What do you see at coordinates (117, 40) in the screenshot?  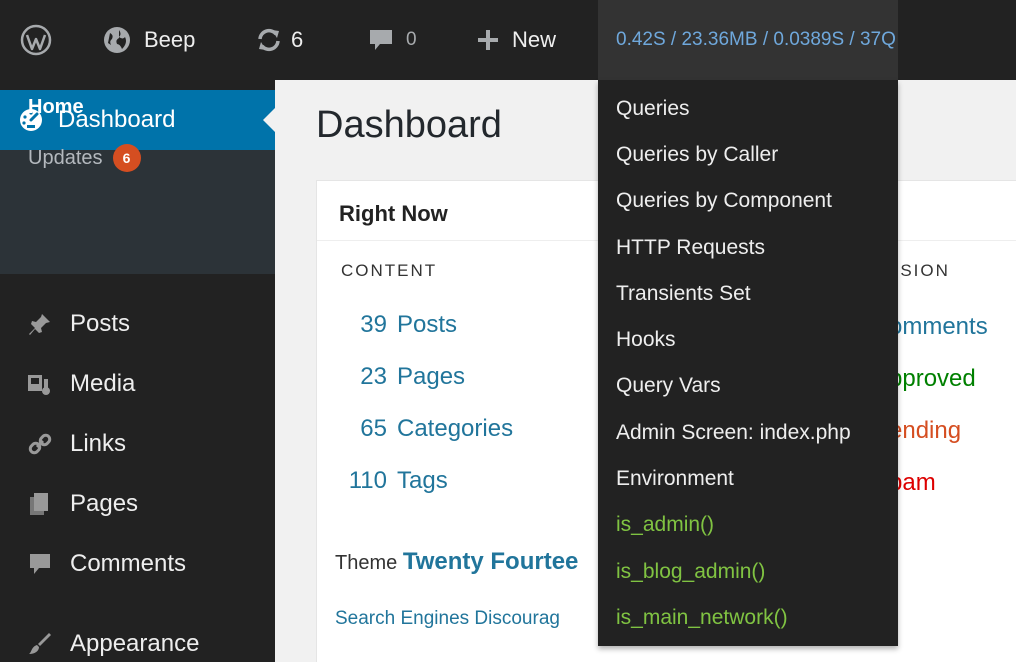 I see `globe-icon` at bounding box center [117, 40].